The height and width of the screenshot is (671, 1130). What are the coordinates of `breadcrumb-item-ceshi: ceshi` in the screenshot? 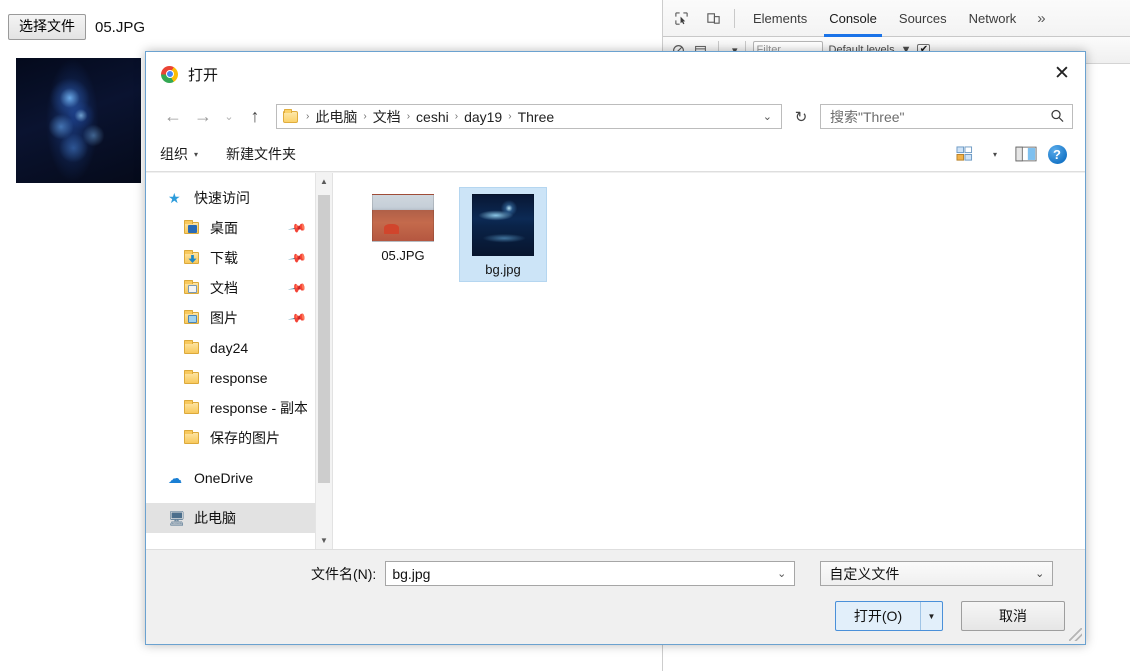 It's located at (432, 117).